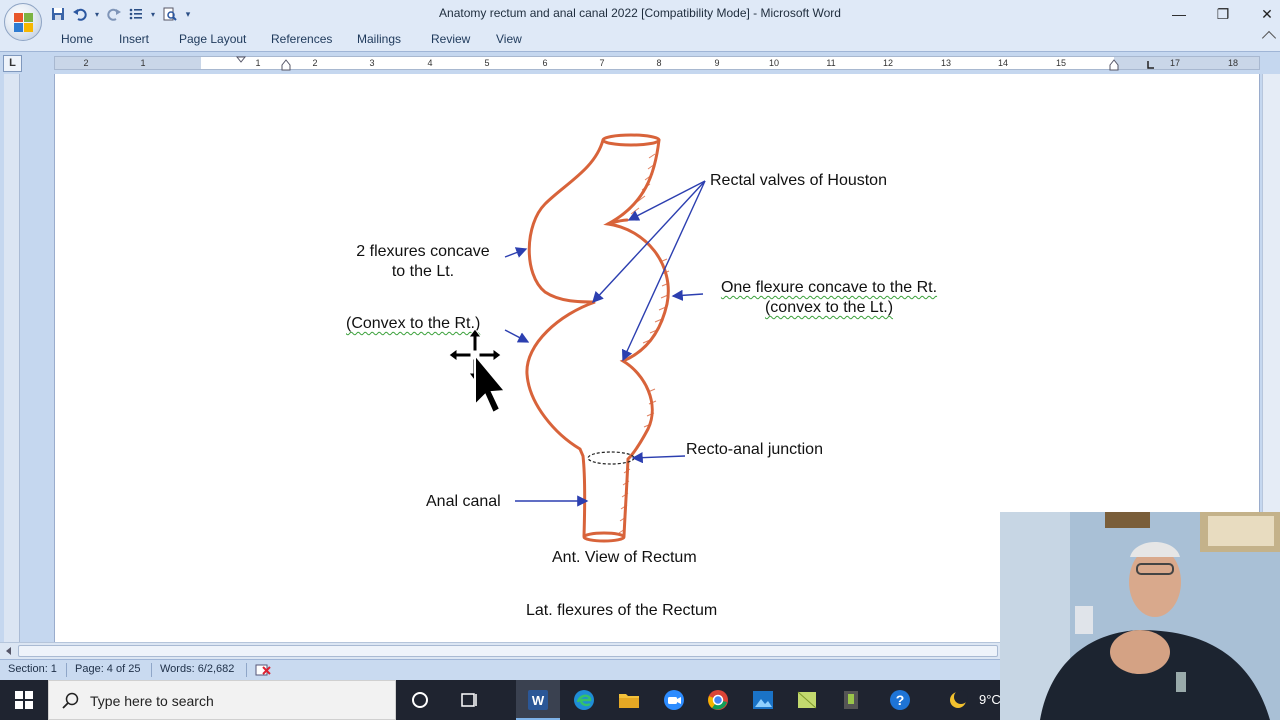 This screenshot has height=720, width=1280. Describe the element at coordinates (286, 65) in the screenshot. I see `hanging-indent-marker` at that location.